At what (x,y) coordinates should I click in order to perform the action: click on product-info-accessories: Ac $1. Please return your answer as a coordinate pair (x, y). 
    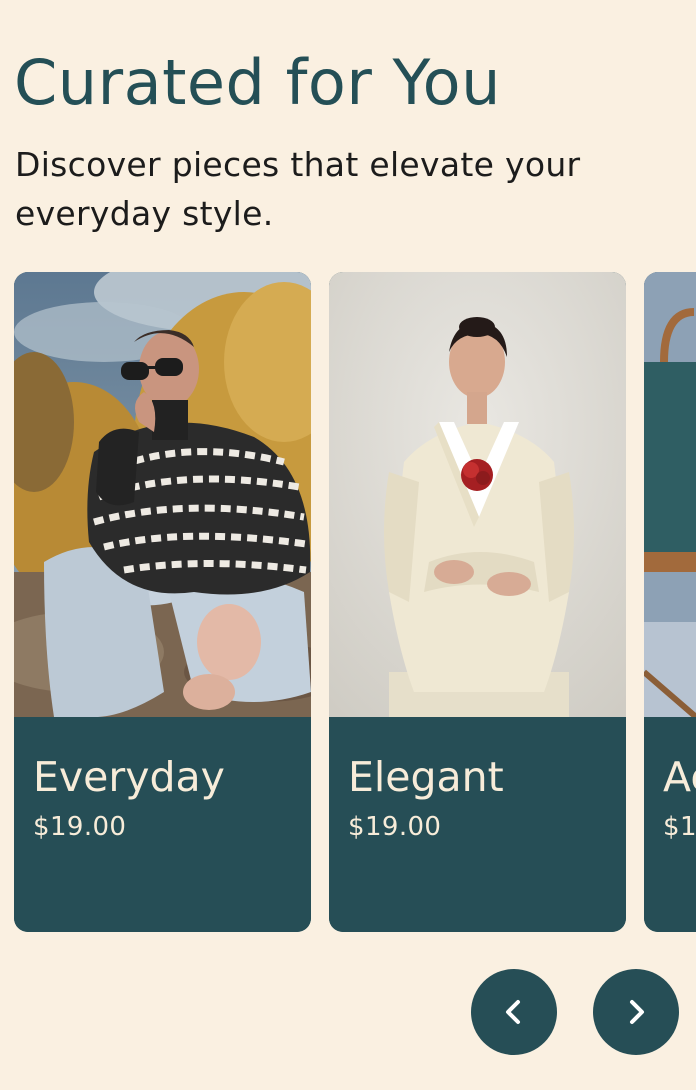
    Looking at the image, I should click on (670, 824).